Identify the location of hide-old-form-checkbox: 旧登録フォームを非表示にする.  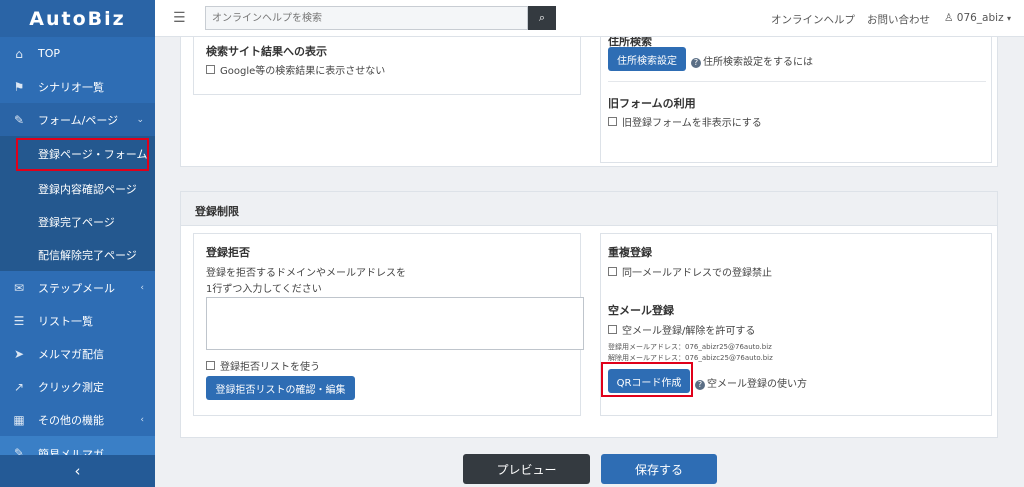
(685, 121).